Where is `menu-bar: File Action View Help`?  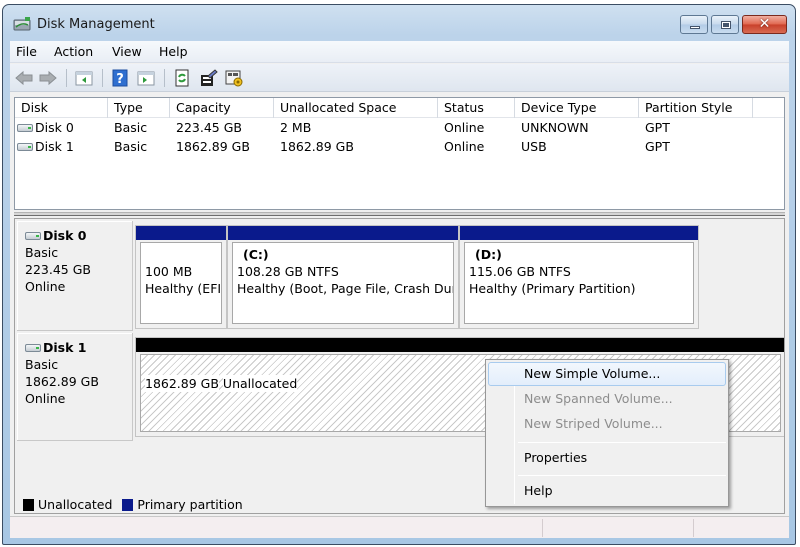 menu-bar: File Action View Help is located at coordinates (399, 52).